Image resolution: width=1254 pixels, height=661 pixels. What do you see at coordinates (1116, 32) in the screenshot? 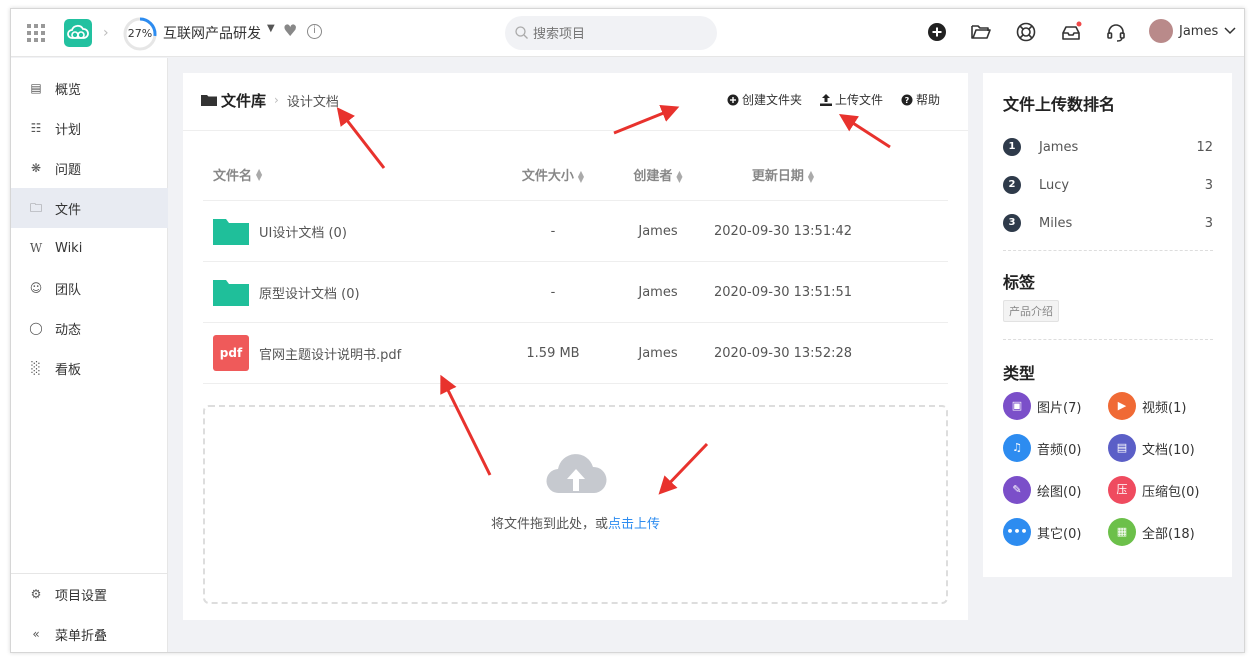
I see `headset-icon` at bounding box center [1116, 32].